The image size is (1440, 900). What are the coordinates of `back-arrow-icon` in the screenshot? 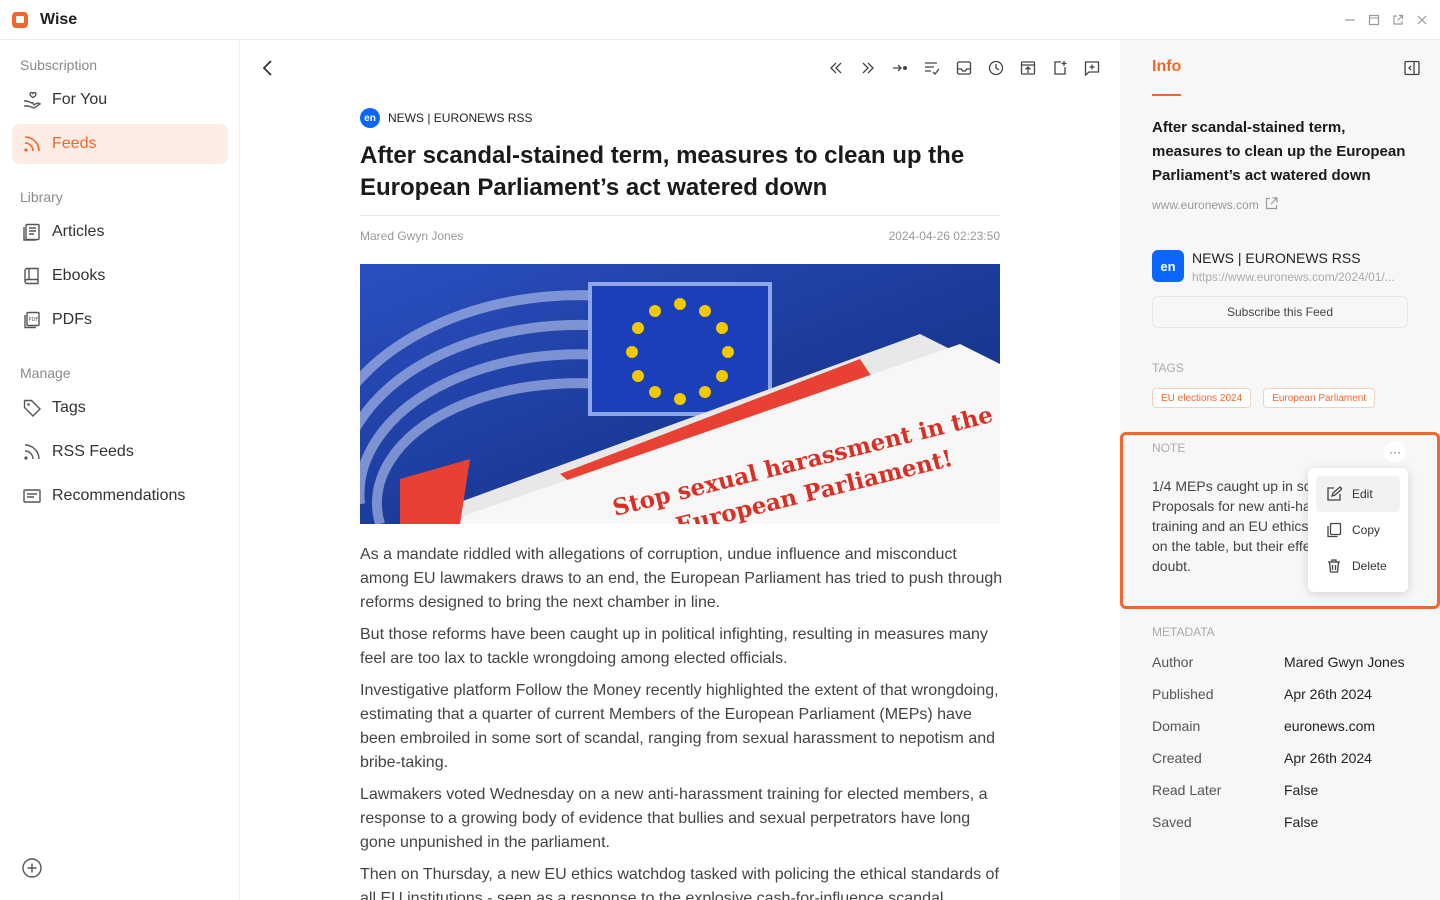 It's located at (268, 68).